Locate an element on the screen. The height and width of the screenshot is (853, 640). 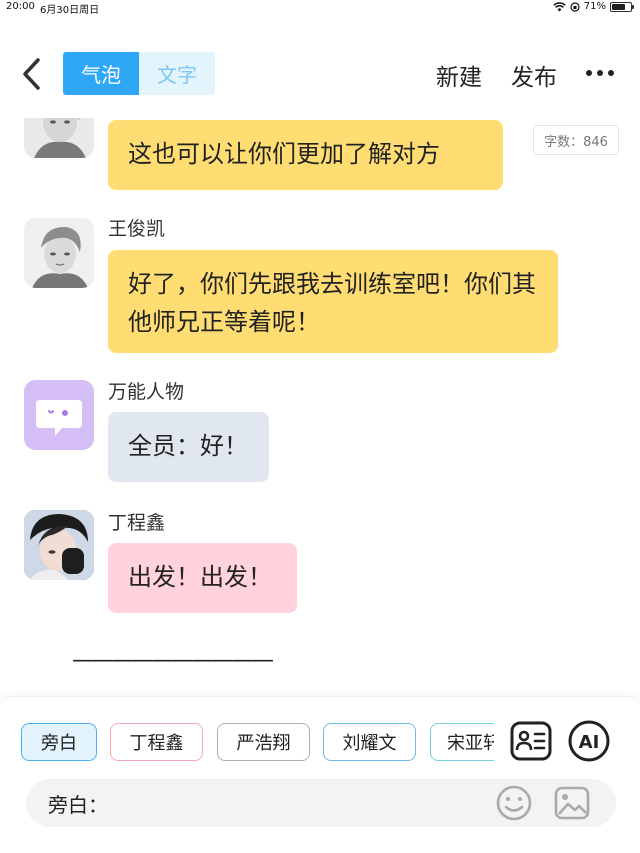
message-input is located at coordinates (296, 803).